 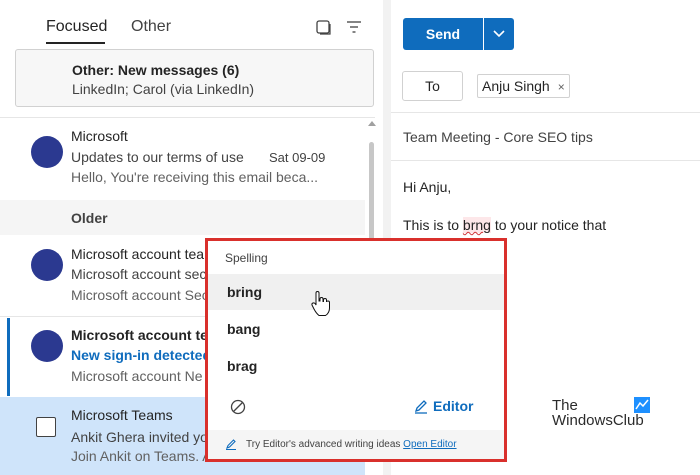 I want to click on watermark-line2: WindowsClub, so click(x=598, y=420).